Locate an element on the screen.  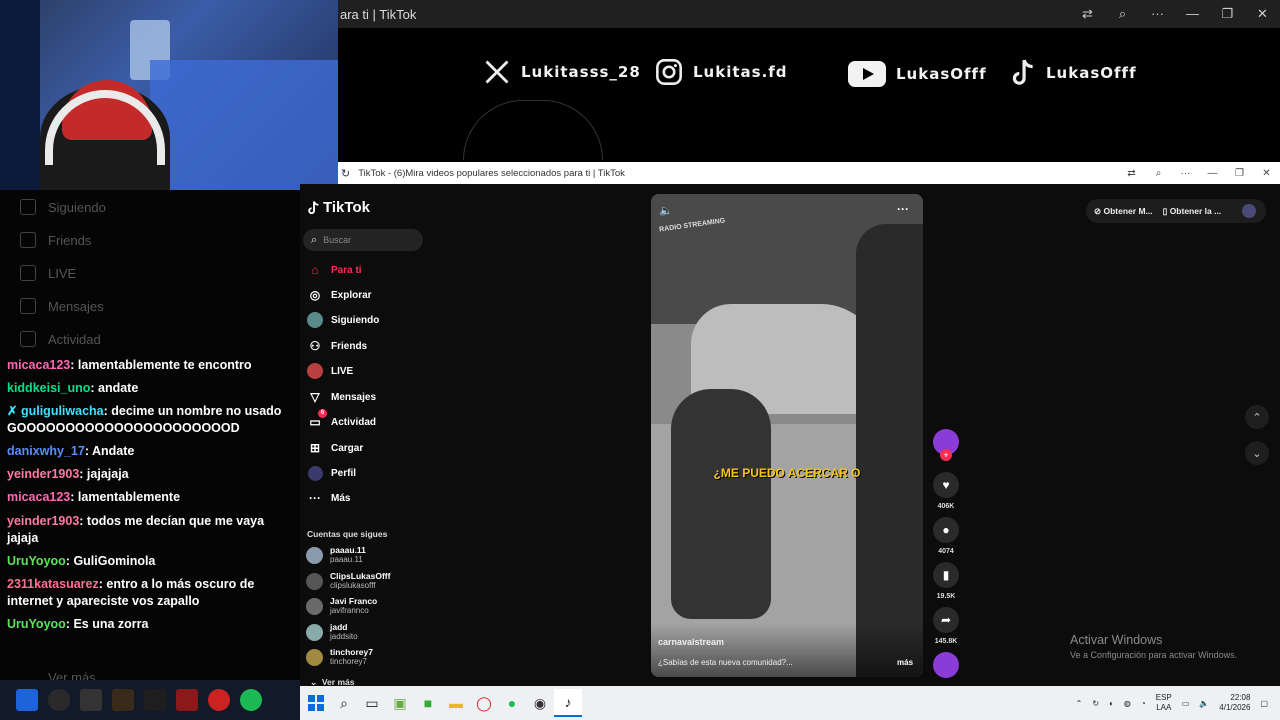
following-account: Javi Franco javifrannco is located at coordinates (341, 606).